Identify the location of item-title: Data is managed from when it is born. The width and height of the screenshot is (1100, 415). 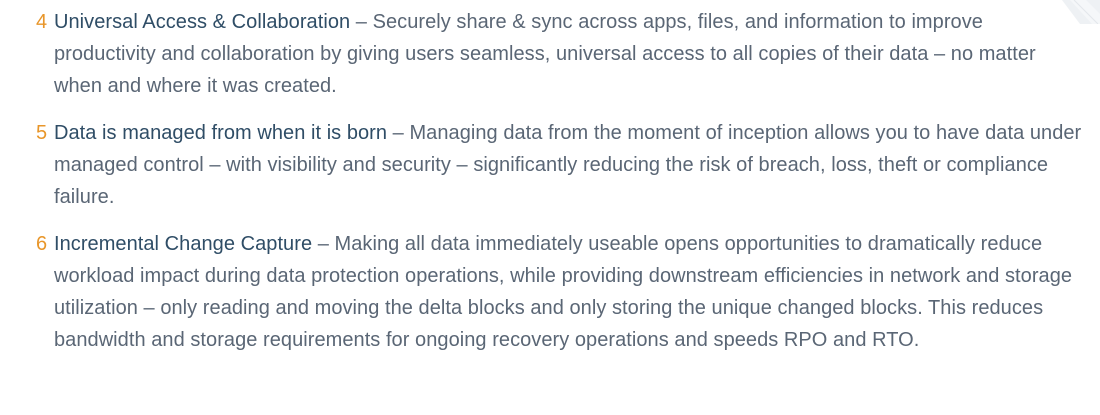
(221, 133).